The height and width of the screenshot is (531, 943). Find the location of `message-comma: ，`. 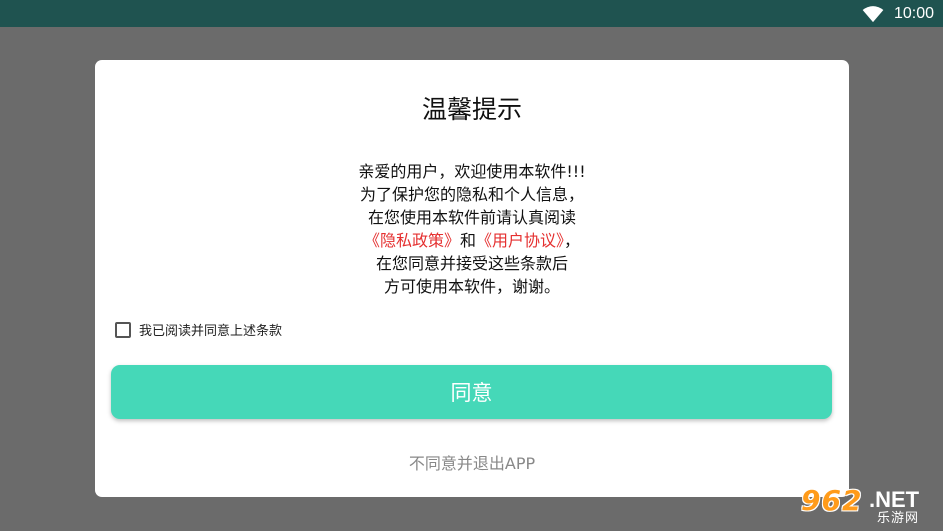

message-comma: ， is located at coordinates (572, 240).